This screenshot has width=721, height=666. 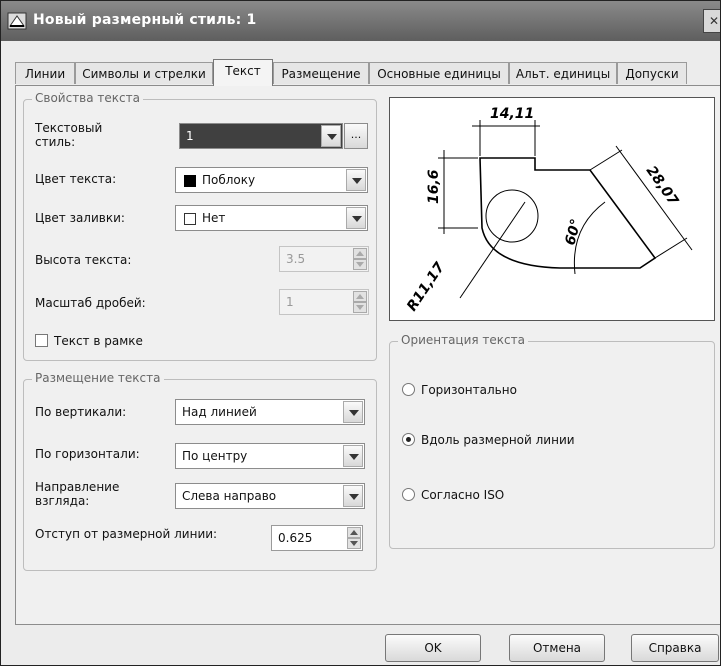 What do you see at coordinates (324, 302) in the screenshot?
I see `fraction-scale-spinner: 1` at bounding box center [324, 302].